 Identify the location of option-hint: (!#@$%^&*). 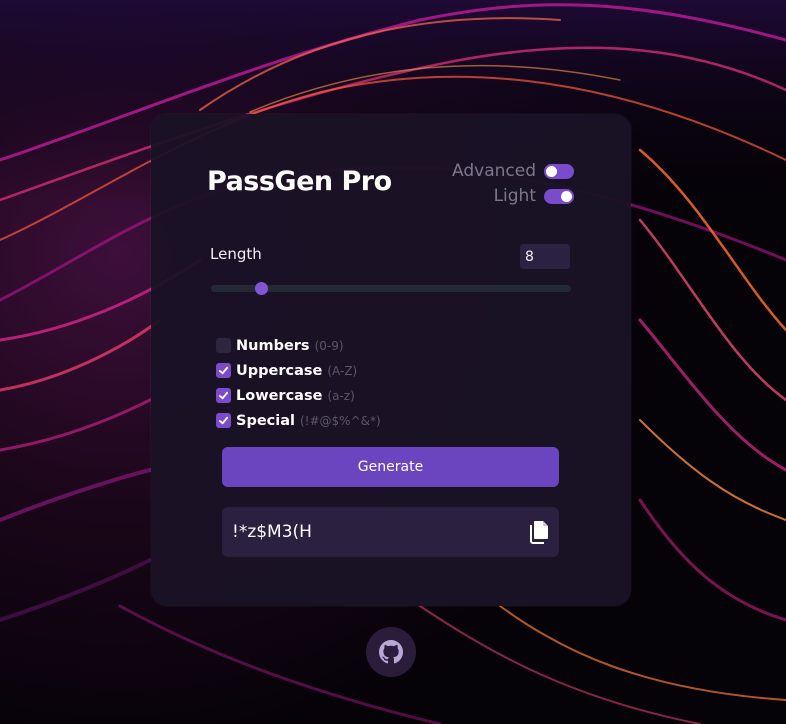
(340, 420).